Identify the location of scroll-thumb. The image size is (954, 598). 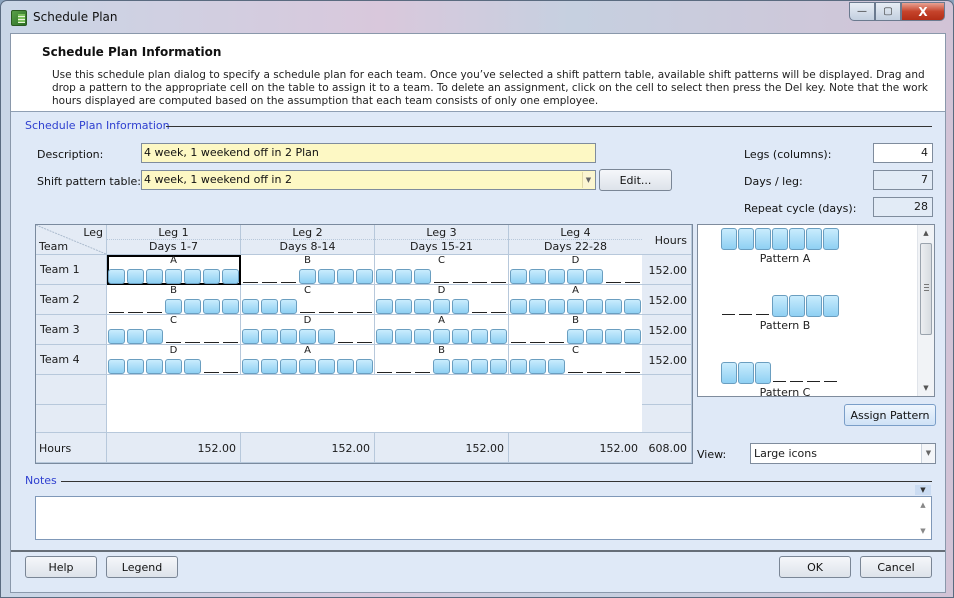
(926, 289).